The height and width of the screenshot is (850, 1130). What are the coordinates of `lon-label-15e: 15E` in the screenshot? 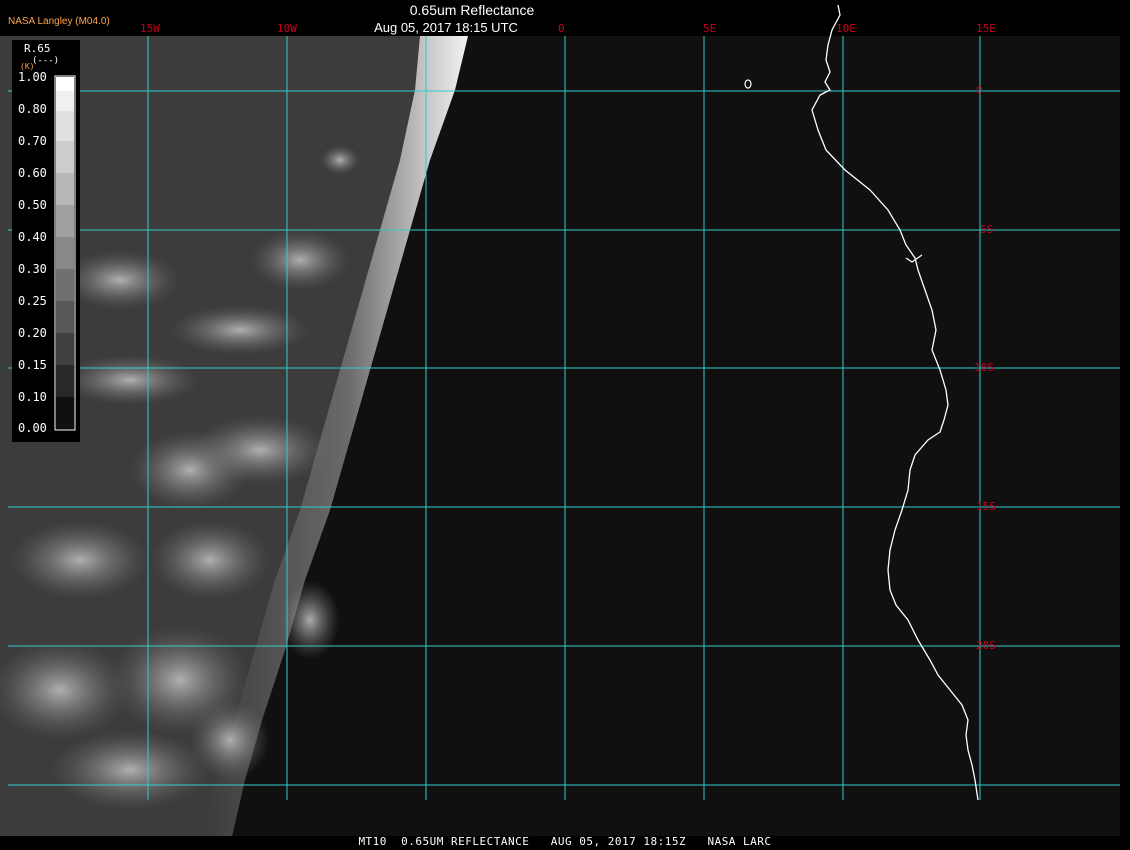 It's located at (986, 28).